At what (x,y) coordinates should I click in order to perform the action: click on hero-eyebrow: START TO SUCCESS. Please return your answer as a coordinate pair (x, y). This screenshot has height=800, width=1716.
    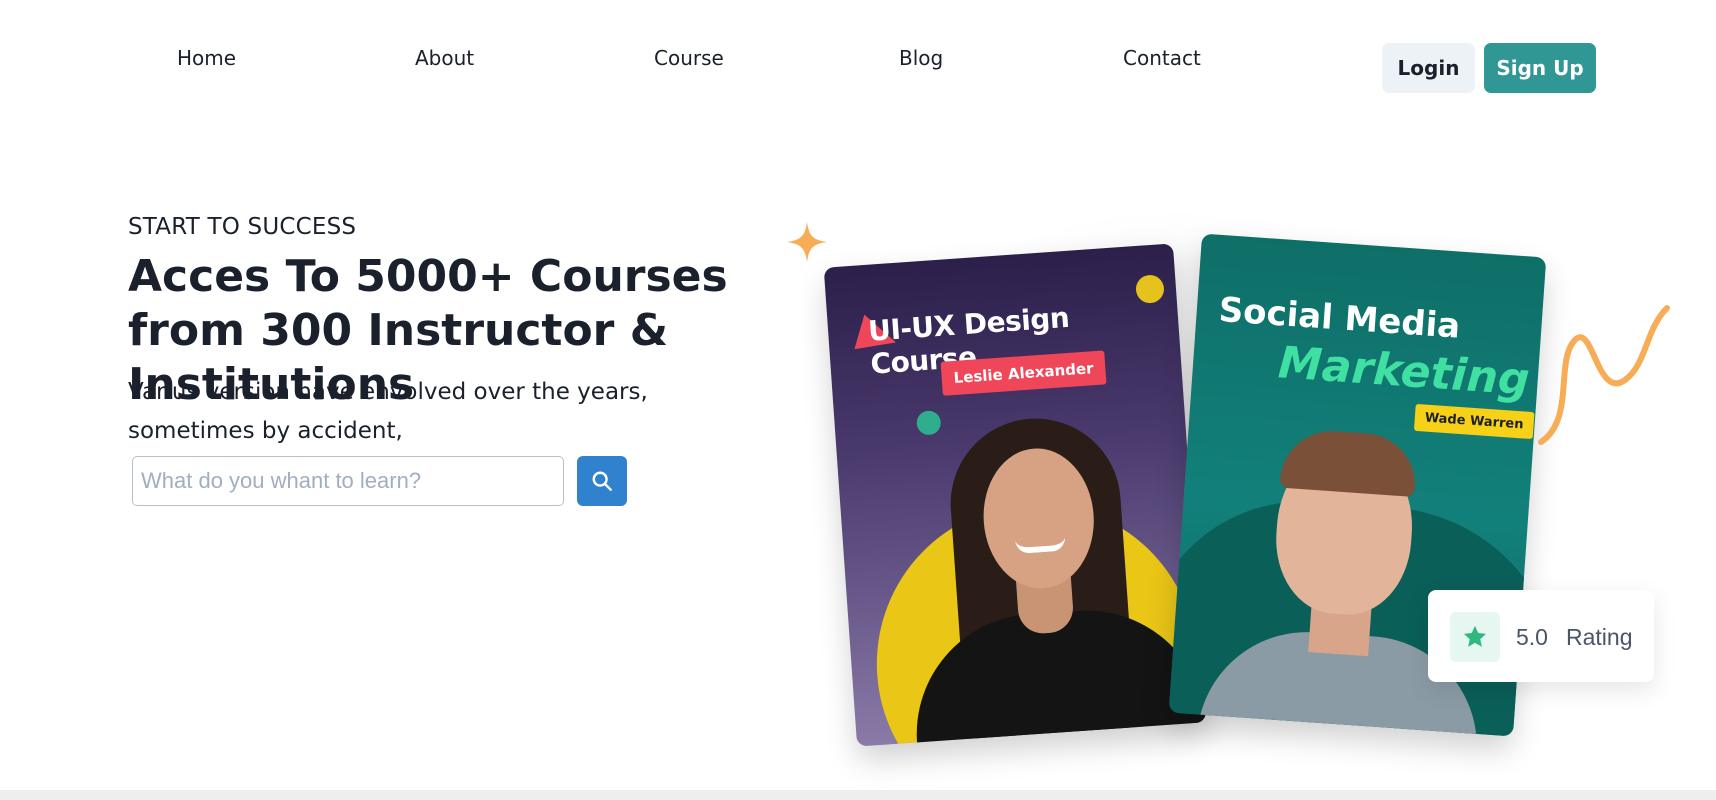
    Looking at the image, I should click on (242, 227).